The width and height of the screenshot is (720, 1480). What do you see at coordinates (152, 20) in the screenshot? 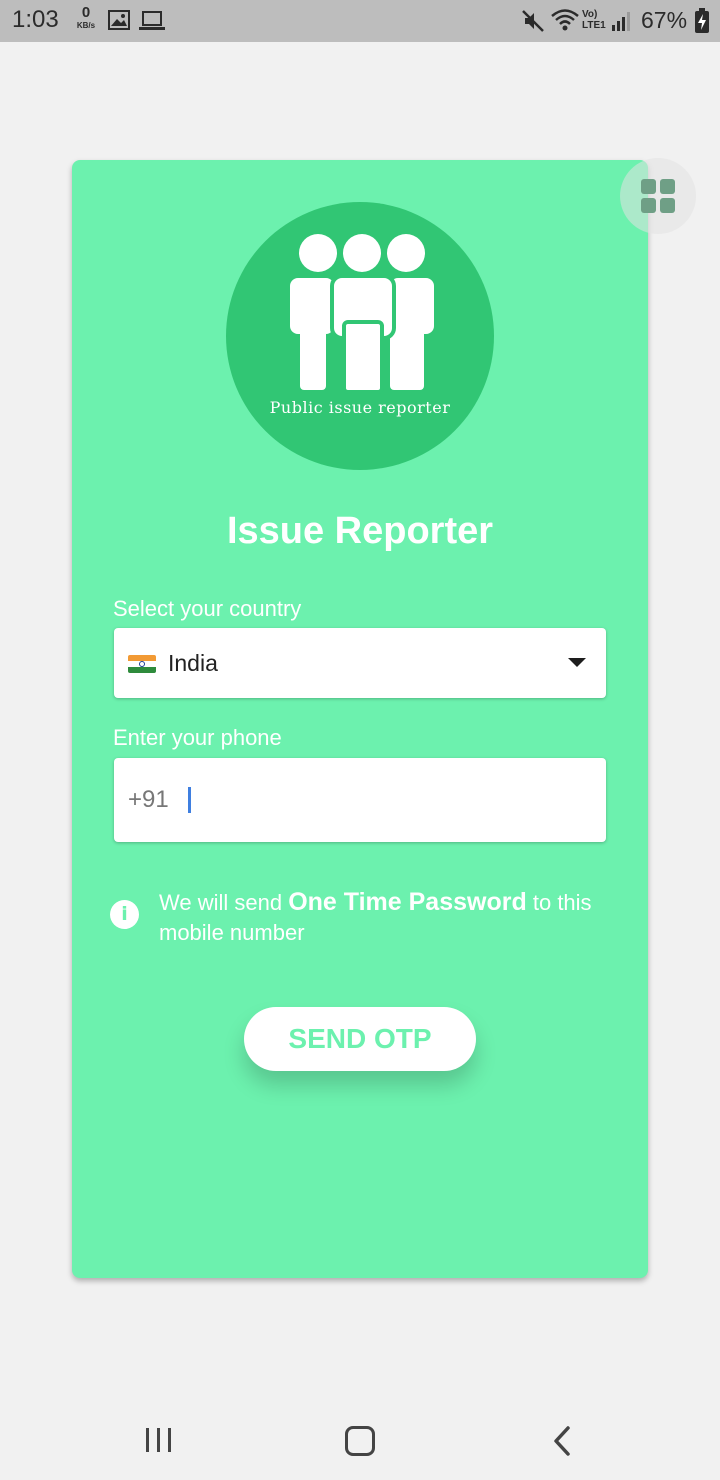
I see `laptop-icon` at bounding box center [152, 20].